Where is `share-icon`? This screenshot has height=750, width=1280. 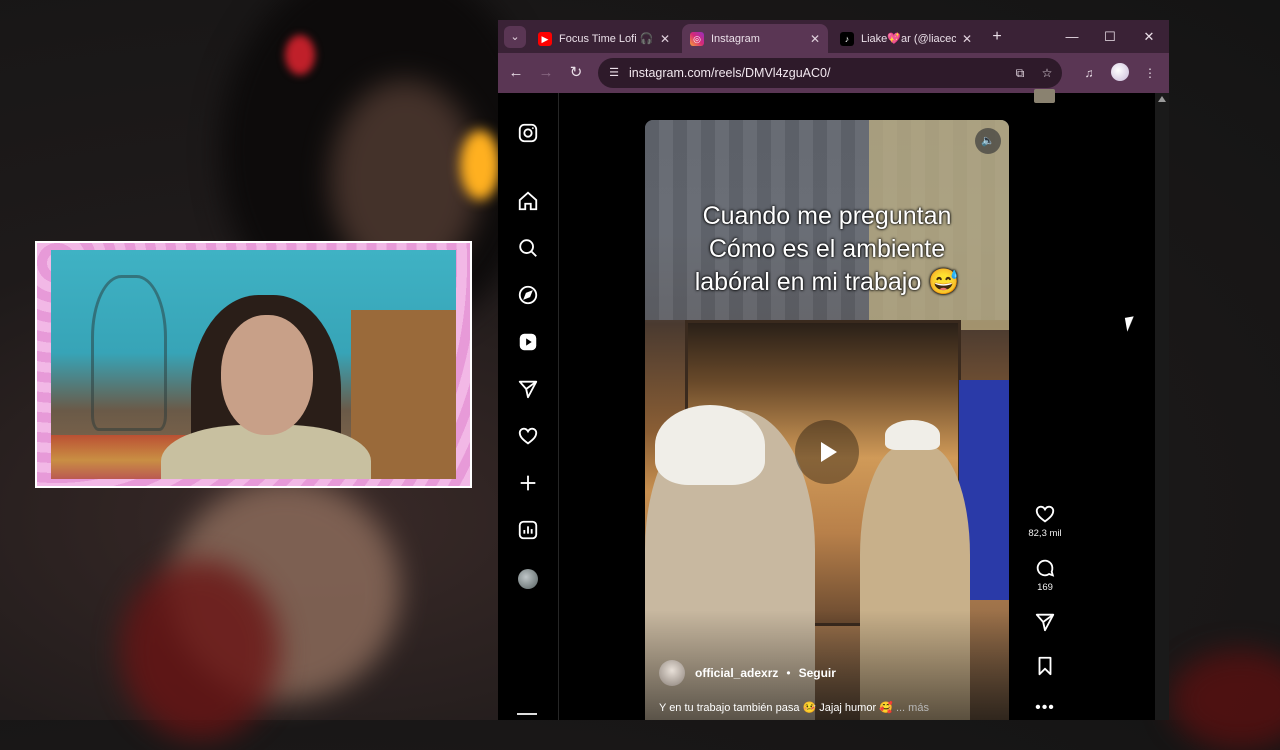
share-icon is located at coordinates (1045, 622).